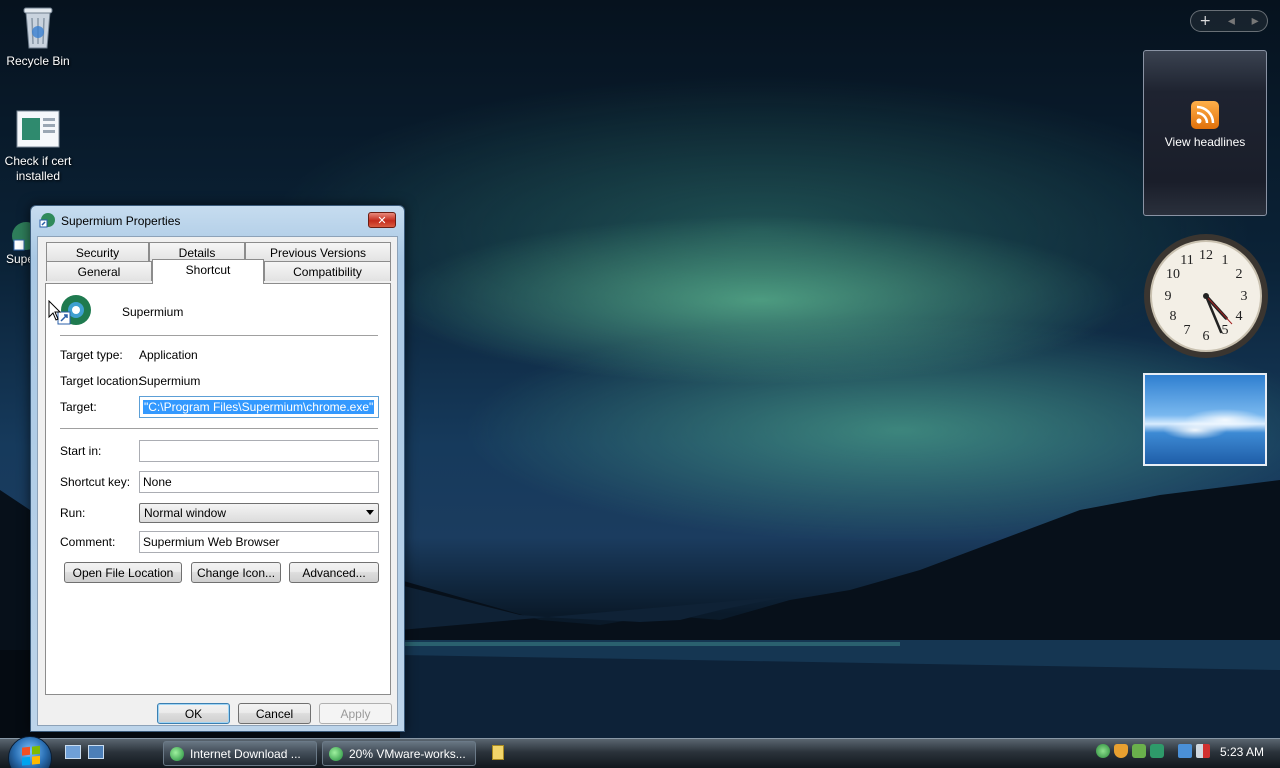 Image resolution: width=1280 pixels, height=768 pixels. I want to click on security-shield-icon, so click(1121, 751).